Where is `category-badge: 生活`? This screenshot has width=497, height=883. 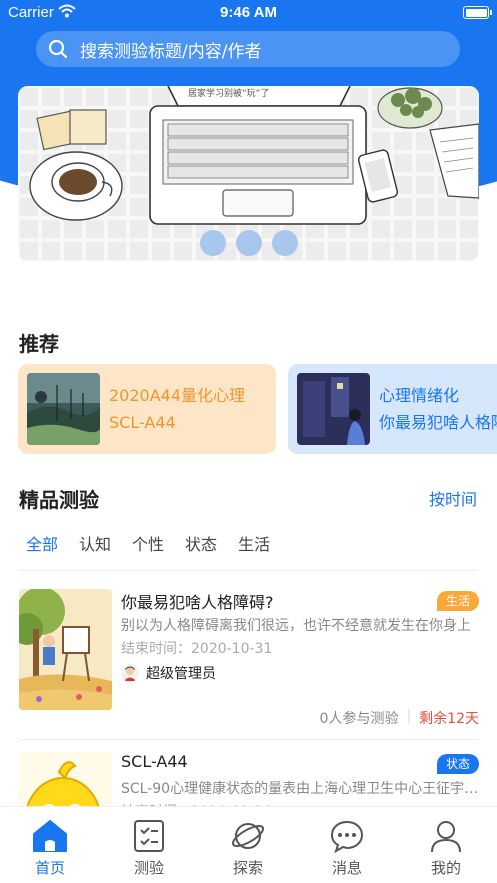
category-badge: 生活 is located at coordinates (457, 601).